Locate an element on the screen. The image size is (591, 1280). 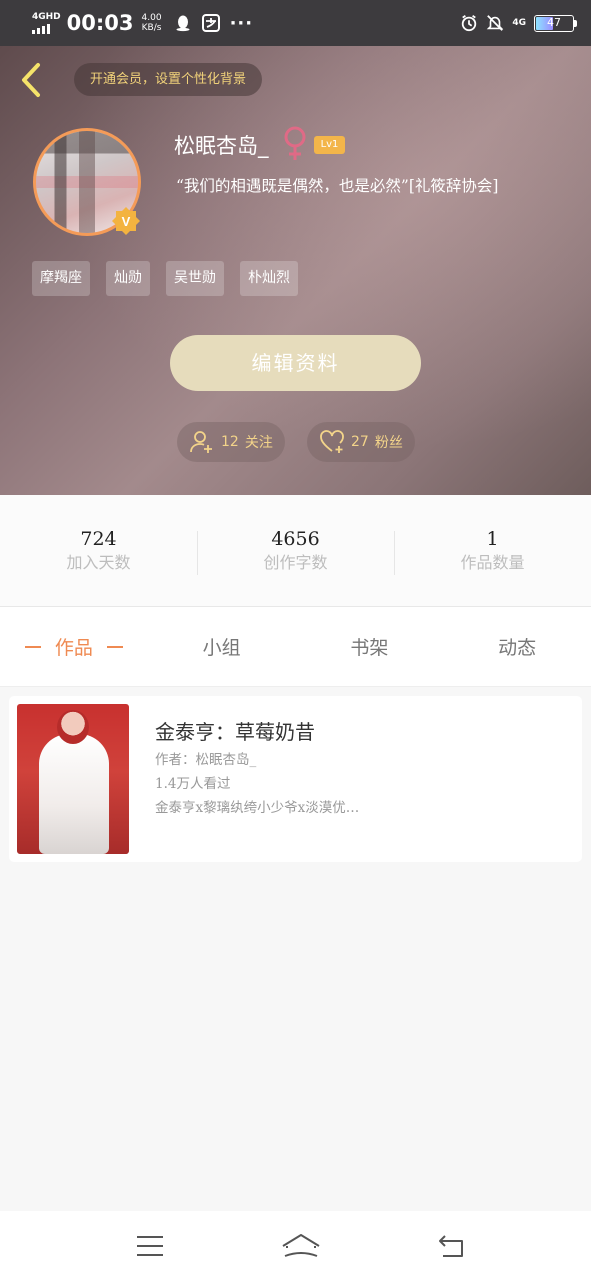
stat-label: 作品数量 is located at coordinates (492, 562).